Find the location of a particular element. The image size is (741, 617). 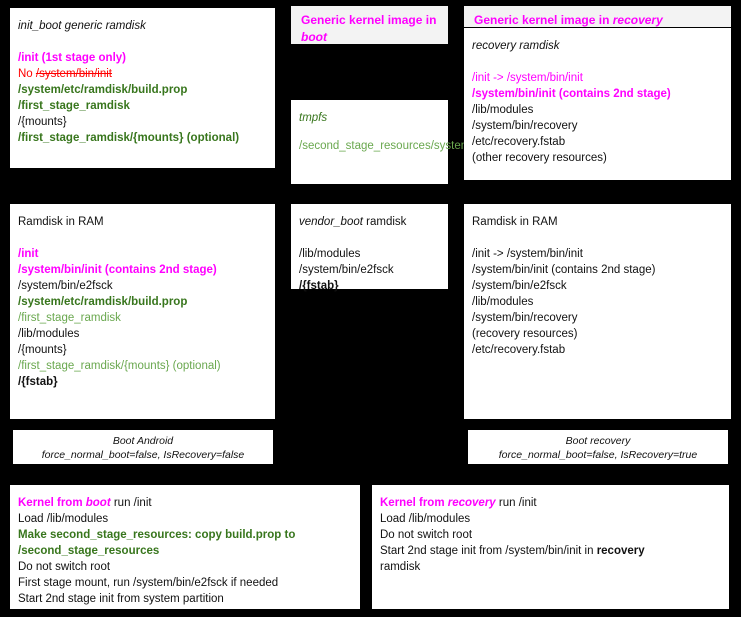

gki-recovery-header-emphasis: recovery is located at coordinates (637, 20).